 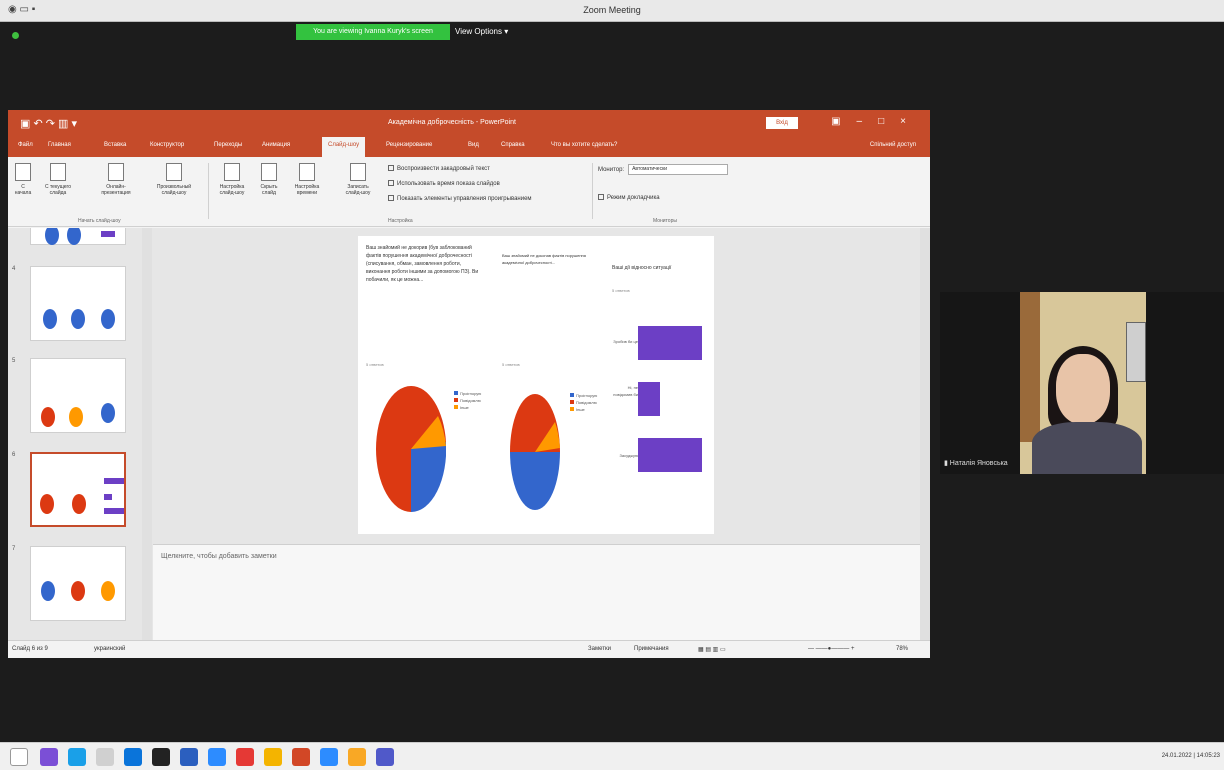 What do you see at coordinates (357, 757) in the screenshot?
I see `notes-app-icon` at bounding box center [357, 757].